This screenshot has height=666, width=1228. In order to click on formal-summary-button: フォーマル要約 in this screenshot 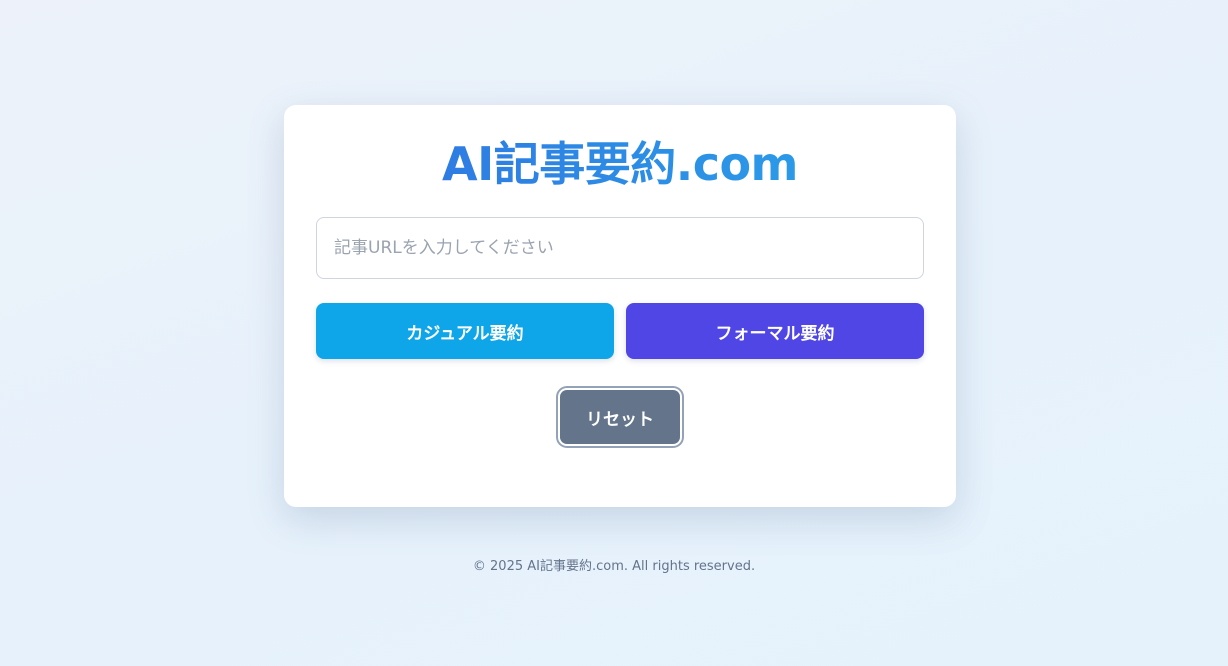, I will do `click(775, 331)`.